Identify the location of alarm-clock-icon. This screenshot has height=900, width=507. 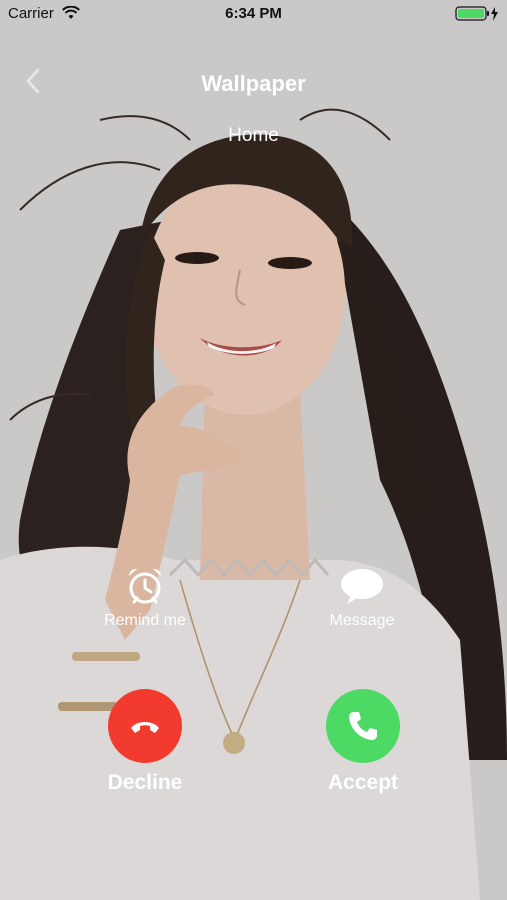
(145, 586).